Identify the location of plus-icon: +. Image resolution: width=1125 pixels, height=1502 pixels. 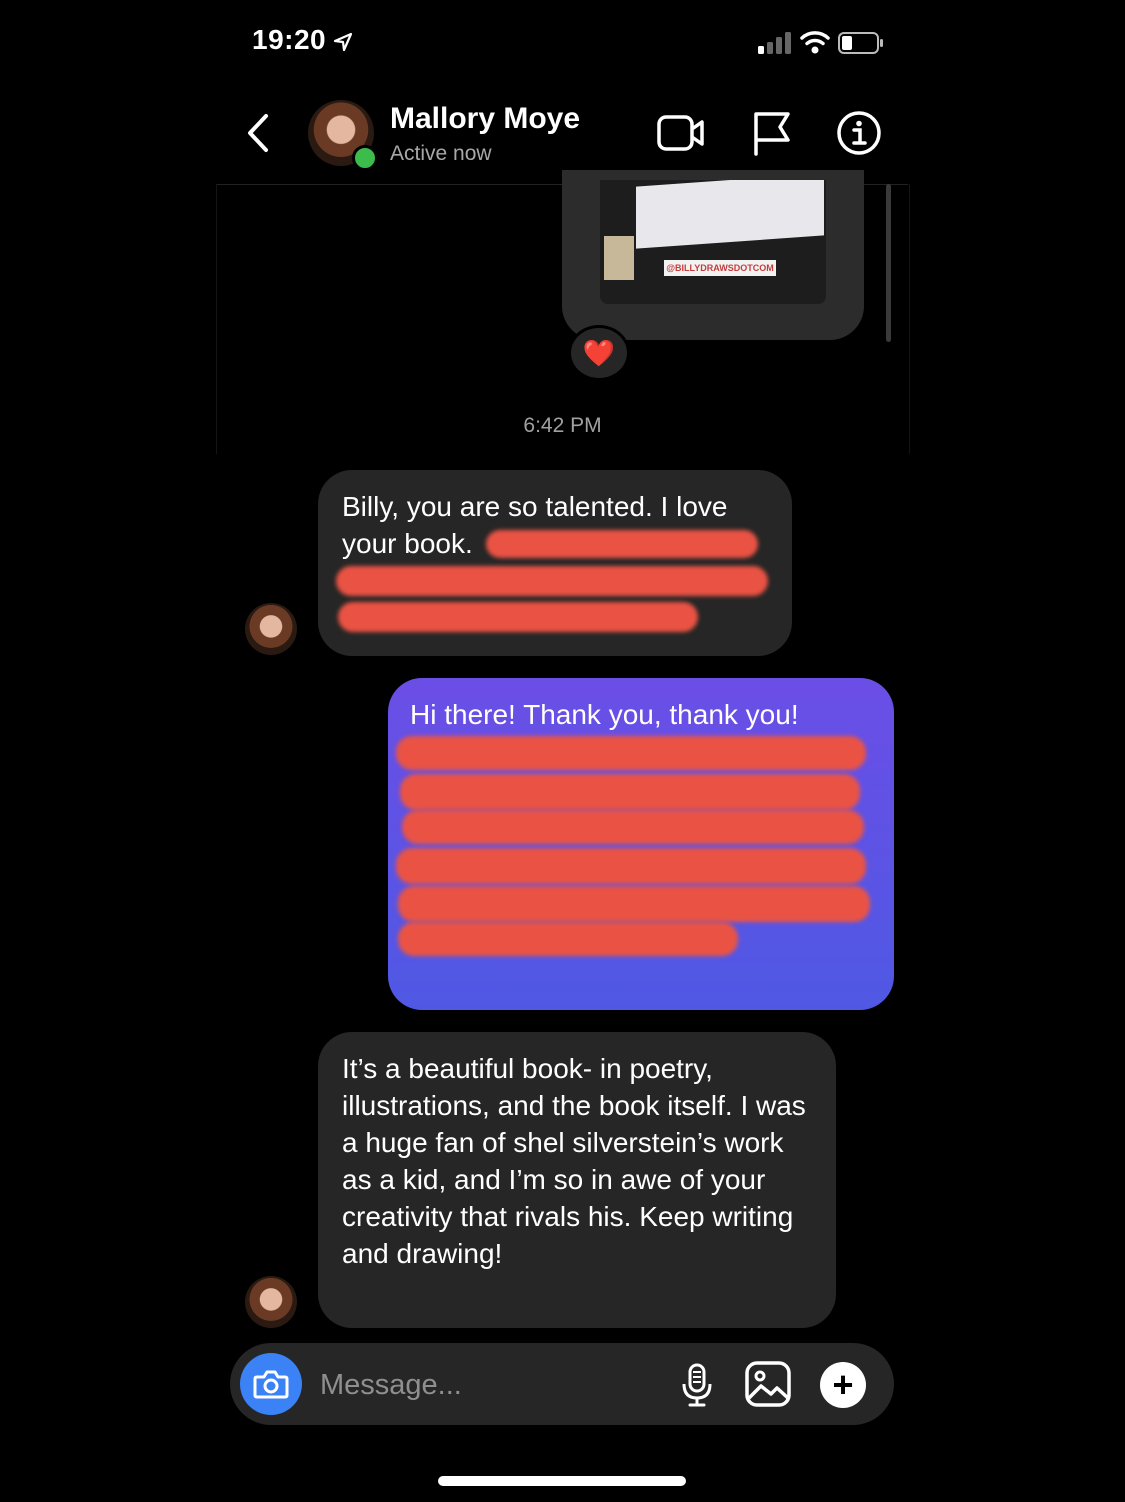
(843, 1384).